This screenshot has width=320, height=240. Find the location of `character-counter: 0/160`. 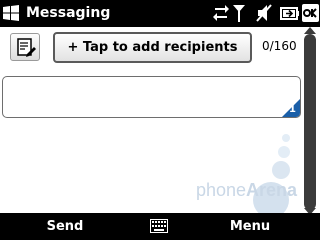

character-counter: 0/160 is located at coordinates (279, 46).